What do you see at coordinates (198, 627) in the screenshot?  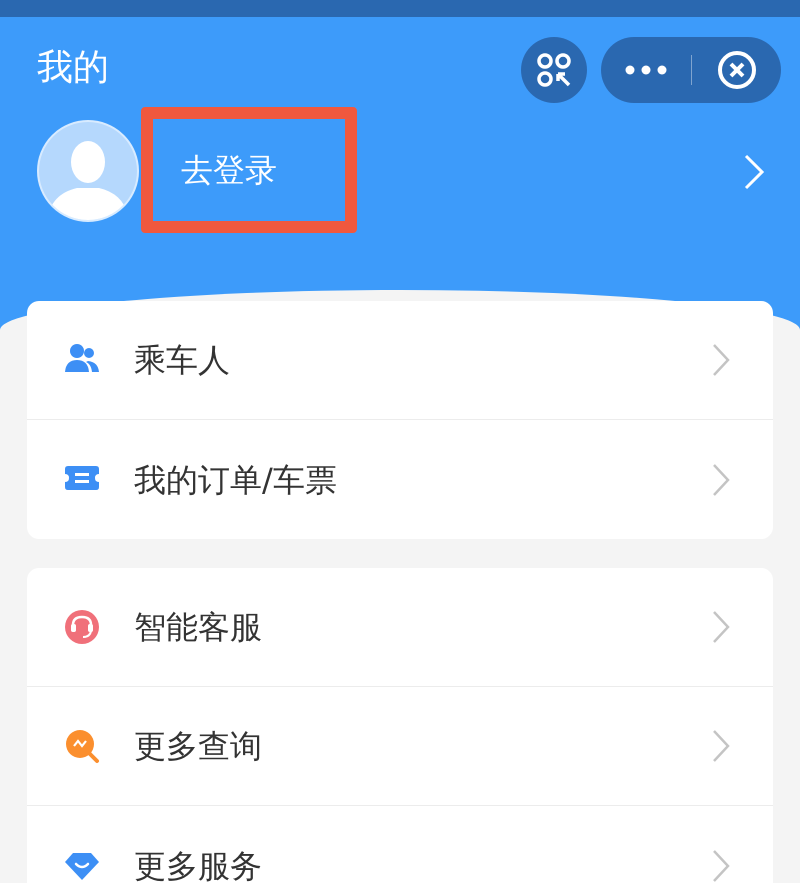 I see `menu-label: 智能客服` at bounding box center [198, 627].